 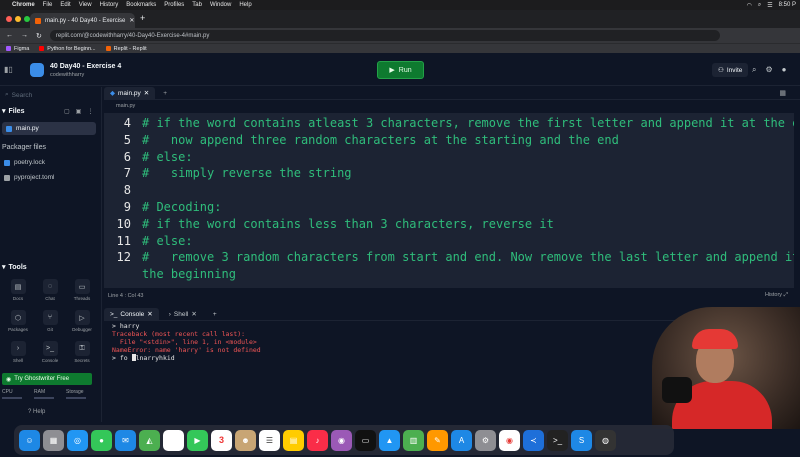 I want to click on files-section-header: ▾ Files, so click(x=13, y=111).